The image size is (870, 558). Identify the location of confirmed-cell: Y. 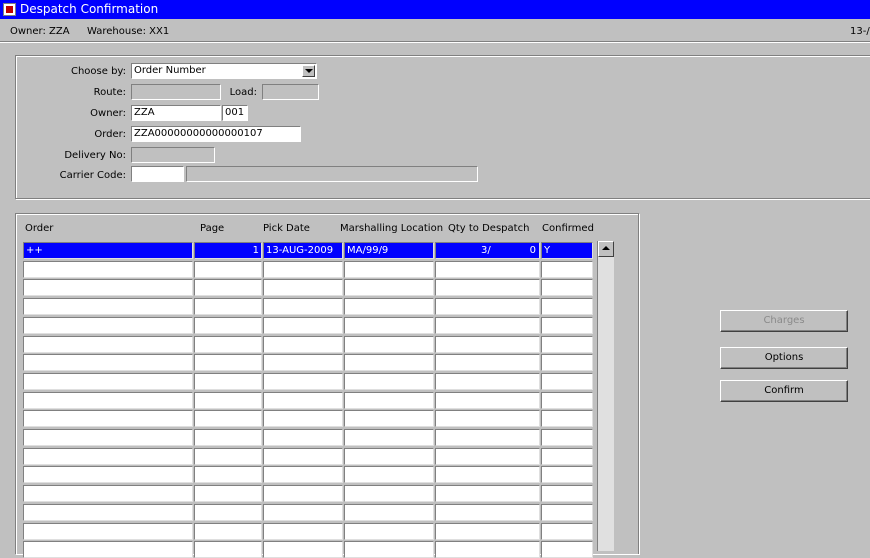
(567, 250).